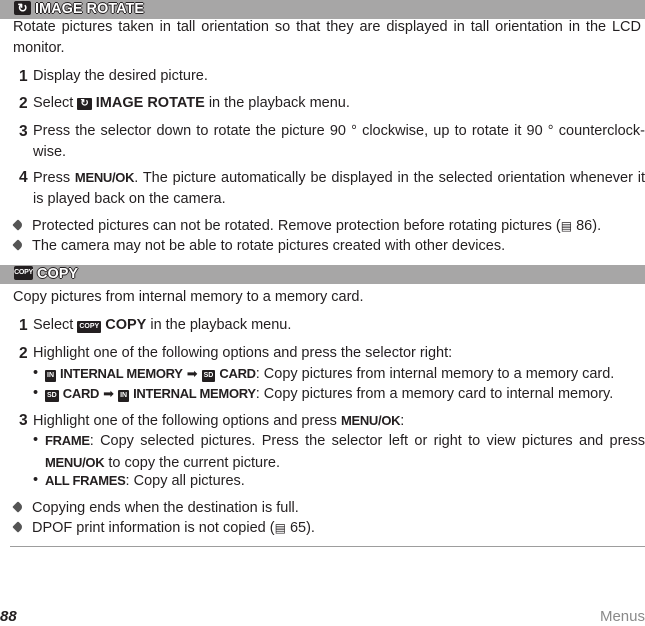 The image size is (645, 626). What do you see at coordinates (298, 528) in the screenshot?
I see `page-reference: 65` at bounding box center [298, 528].